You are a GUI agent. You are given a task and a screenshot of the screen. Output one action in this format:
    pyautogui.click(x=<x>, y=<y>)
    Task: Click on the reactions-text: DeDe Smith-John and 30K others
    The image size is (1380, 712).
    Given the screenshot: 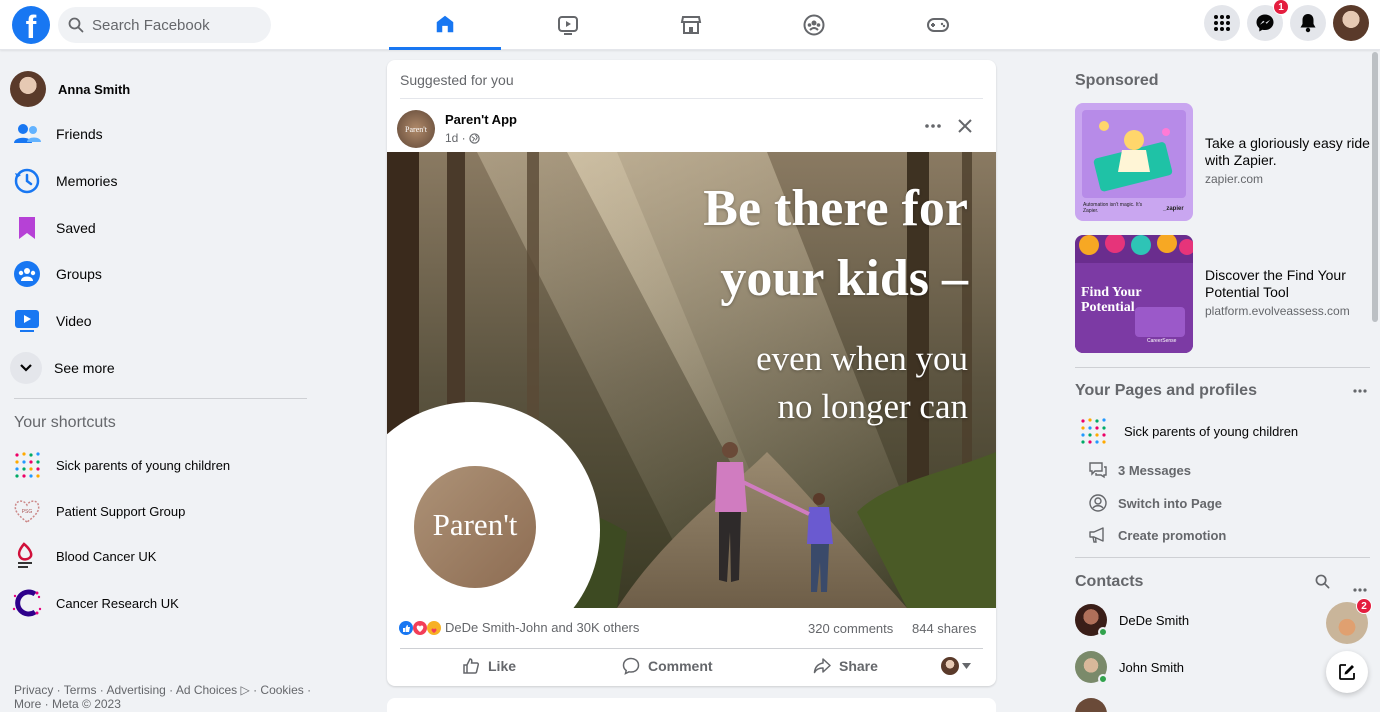 What is the action you would take?
    pyautogui.click(x=542, y=627)
    